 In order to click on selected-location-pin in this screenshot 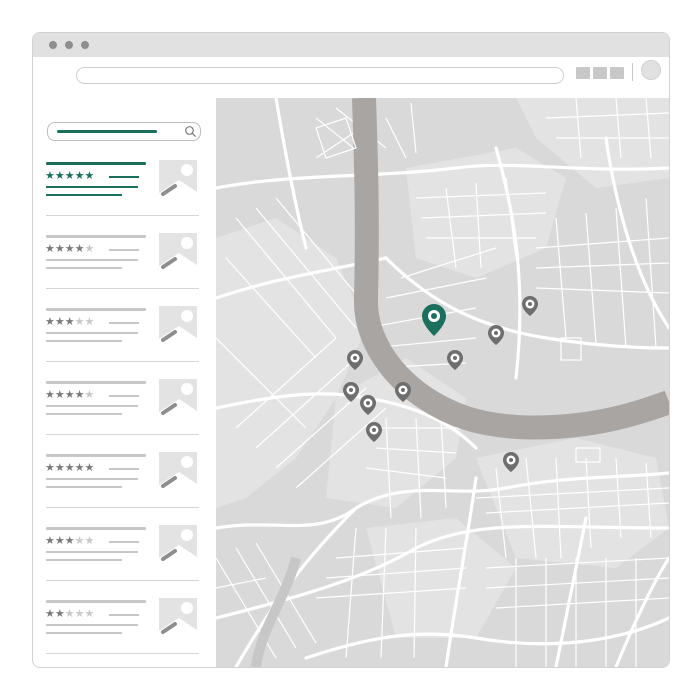, I will do `click(434, 320)`.